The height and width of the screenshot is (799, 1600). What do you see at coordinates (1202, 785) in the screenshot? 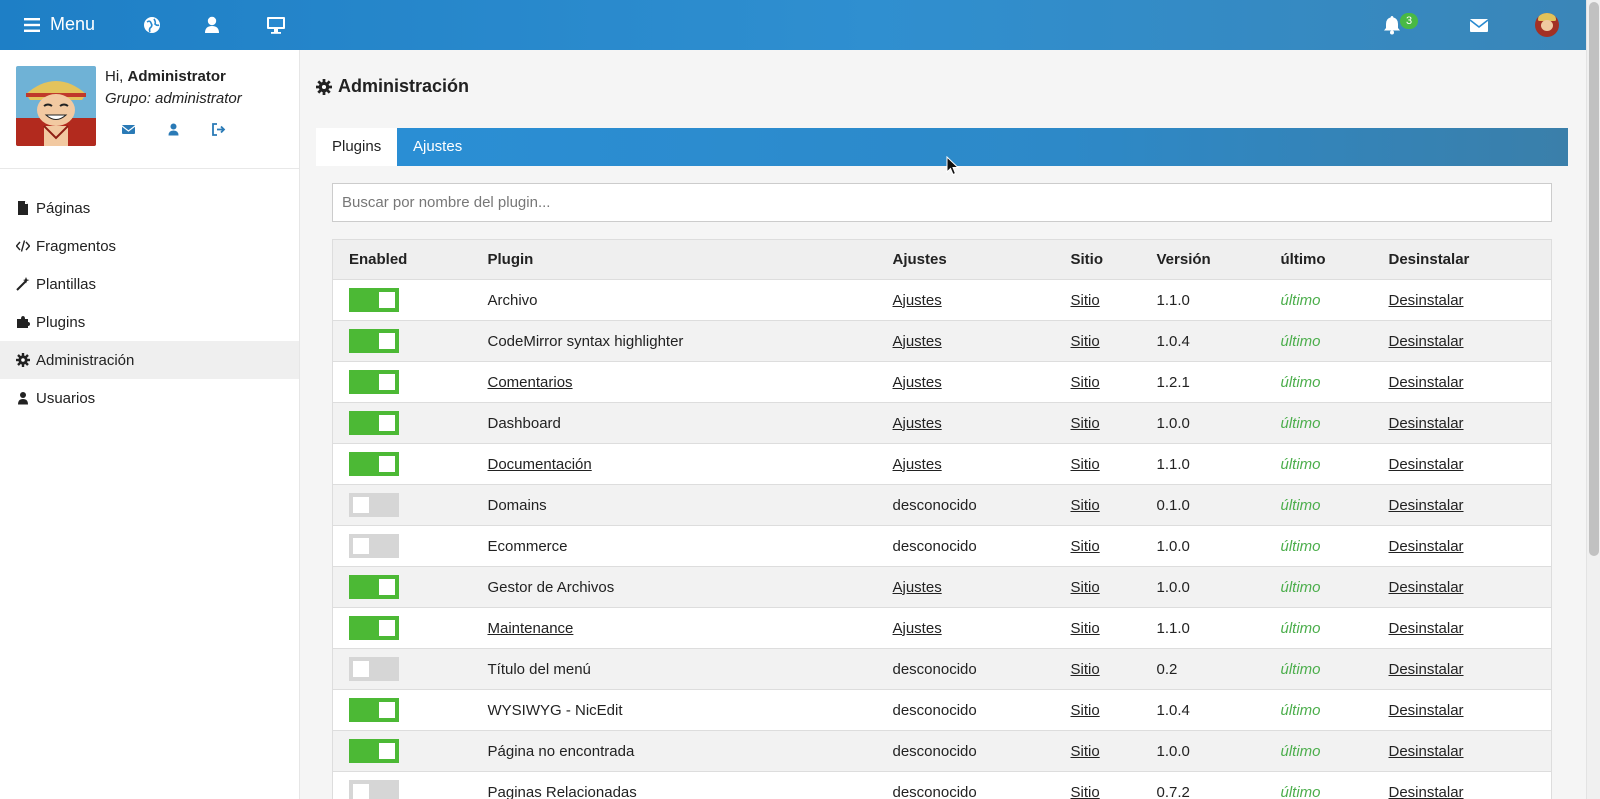
I see `version-cell: 0.7.2` at bounding box center [1202, 785].